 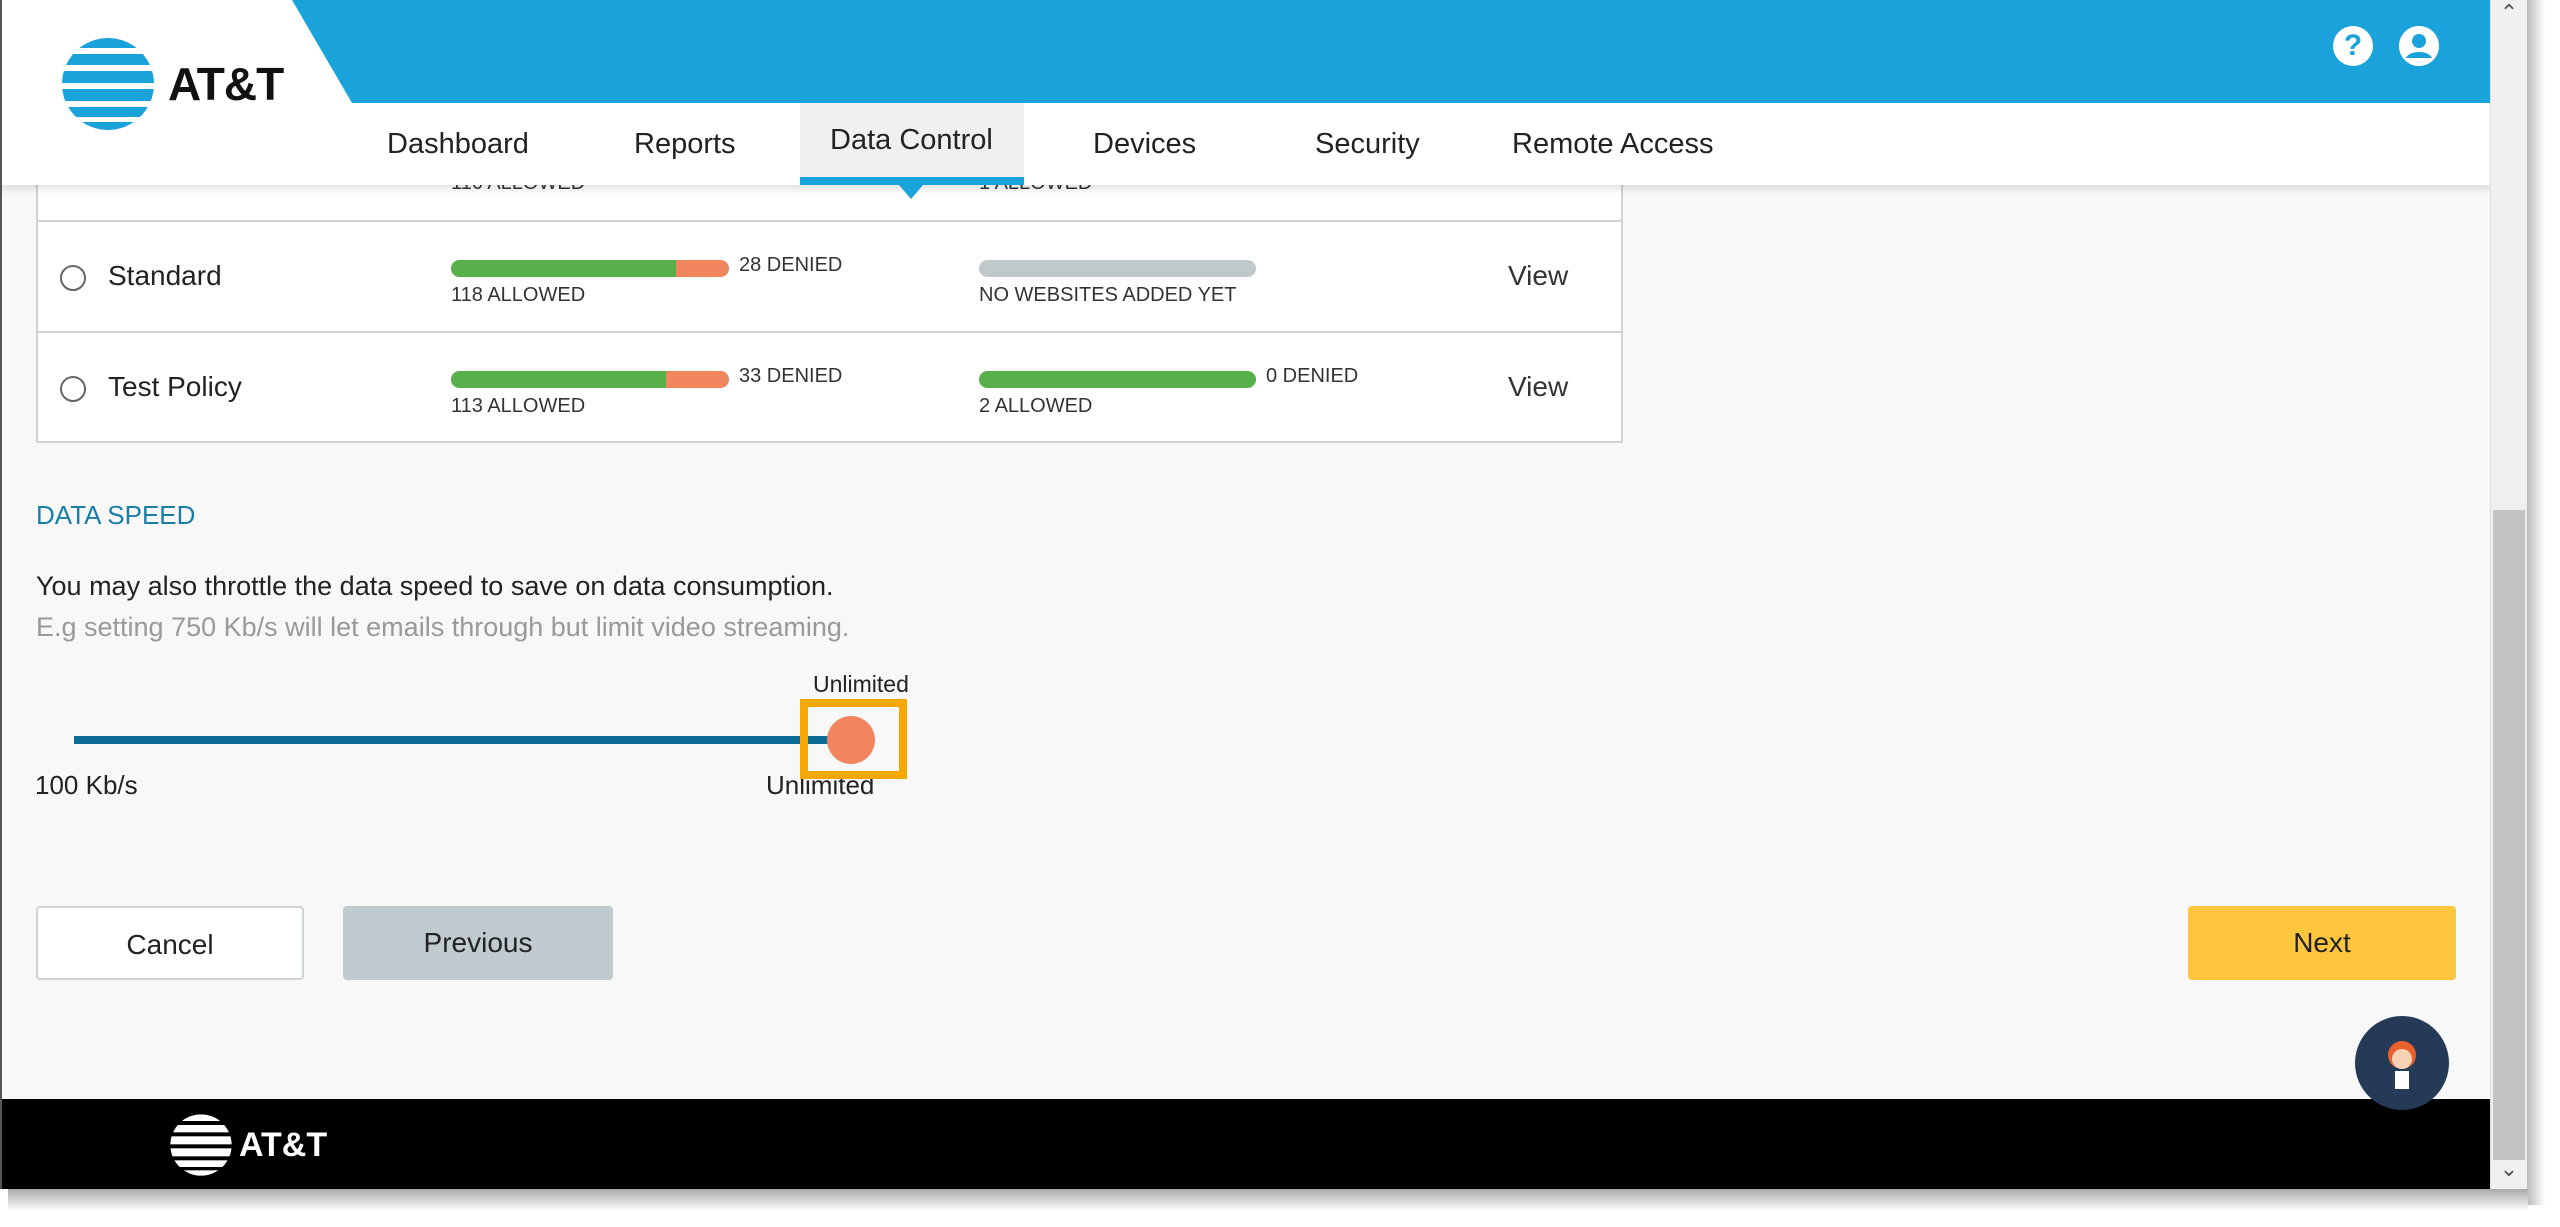 I want to click on chat-assistant-button, so click(x=2402, y=1063).